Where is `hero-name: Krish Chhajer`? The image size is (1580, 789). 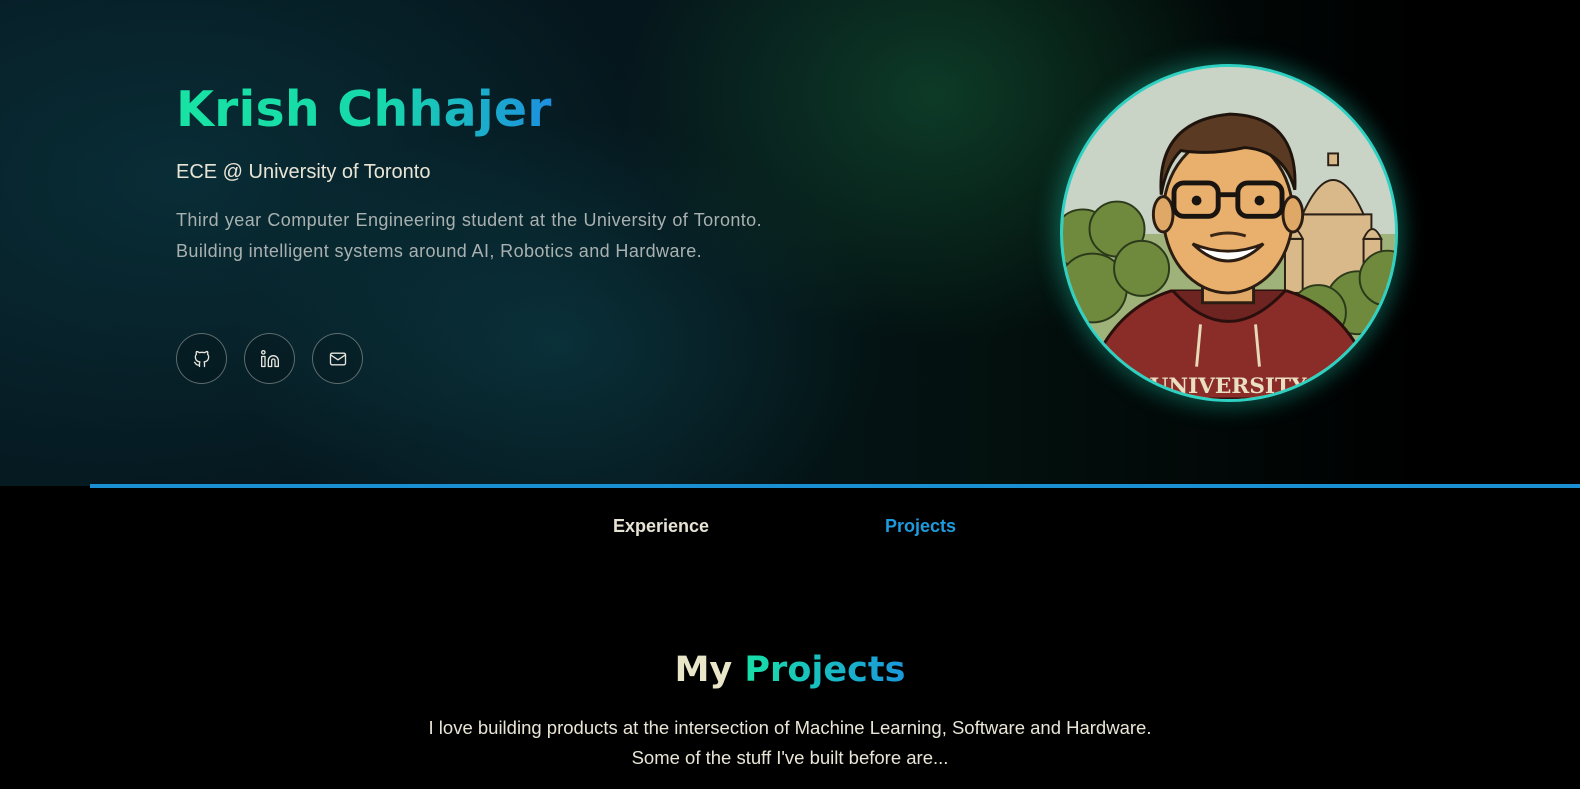
hero-name: Krish Chhajer is located at coordinates (364, 110).